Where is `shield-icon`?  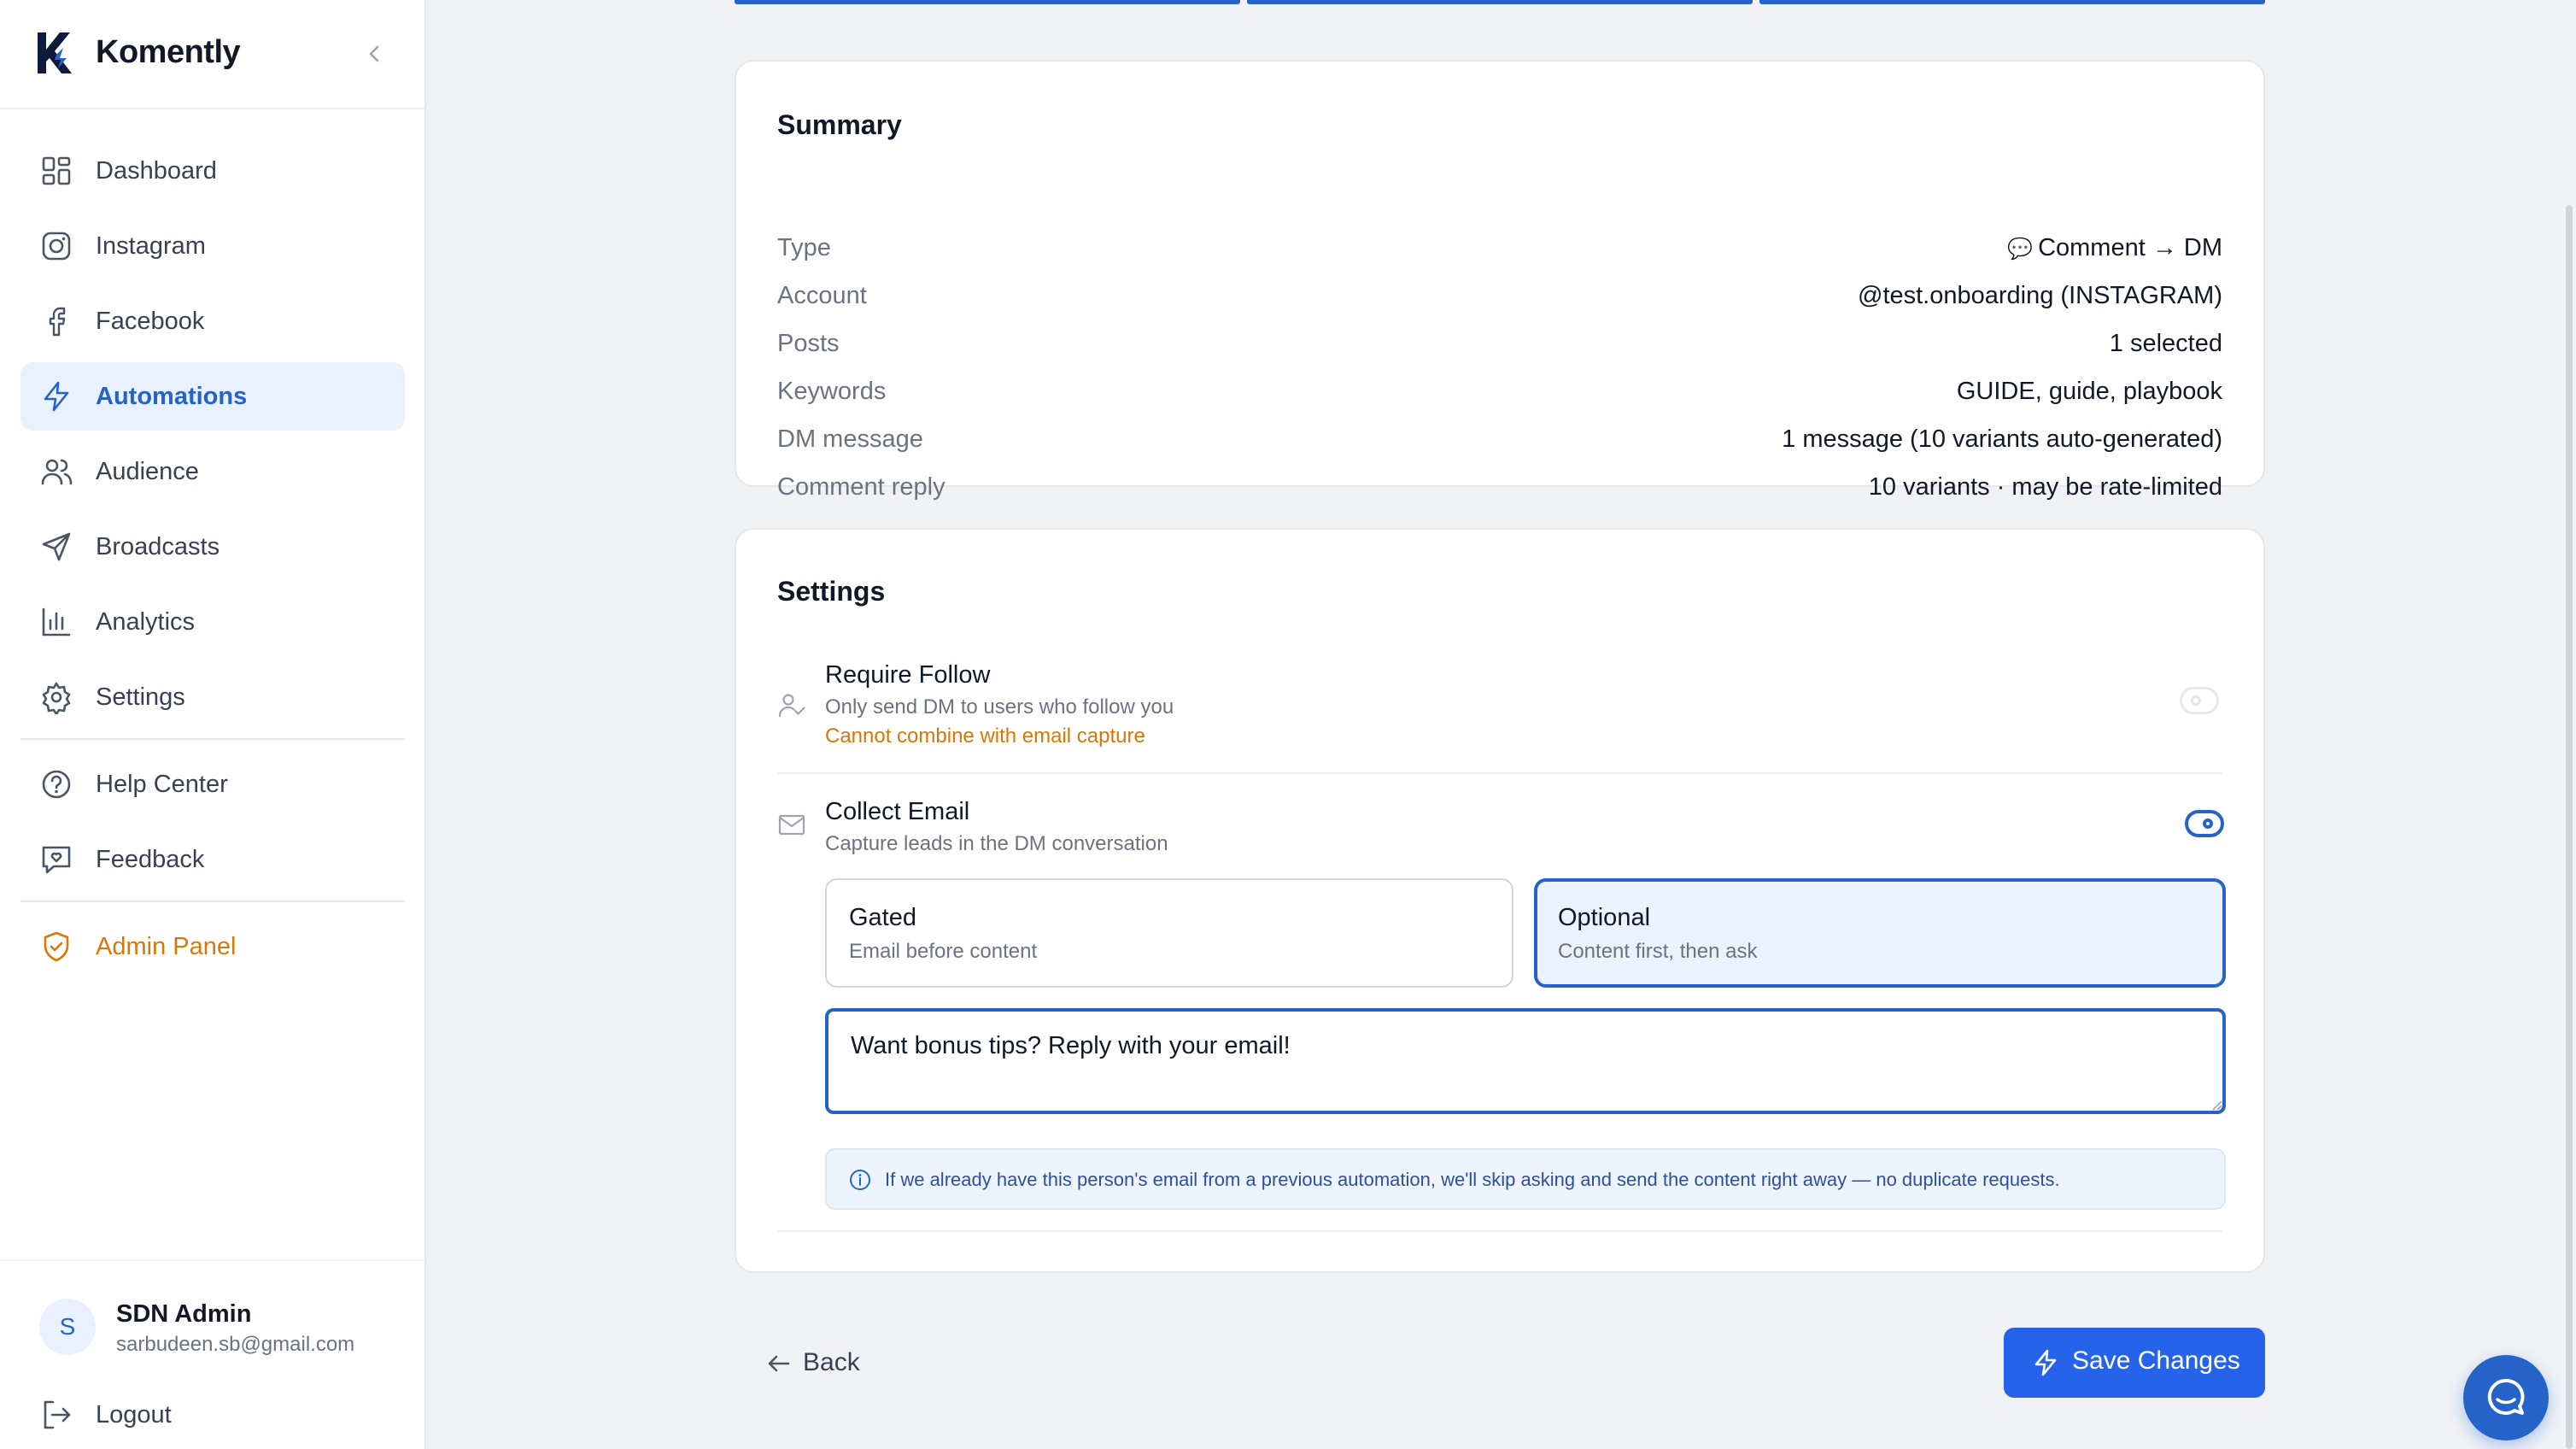
shield-icon is located at coordinates (56, 946).